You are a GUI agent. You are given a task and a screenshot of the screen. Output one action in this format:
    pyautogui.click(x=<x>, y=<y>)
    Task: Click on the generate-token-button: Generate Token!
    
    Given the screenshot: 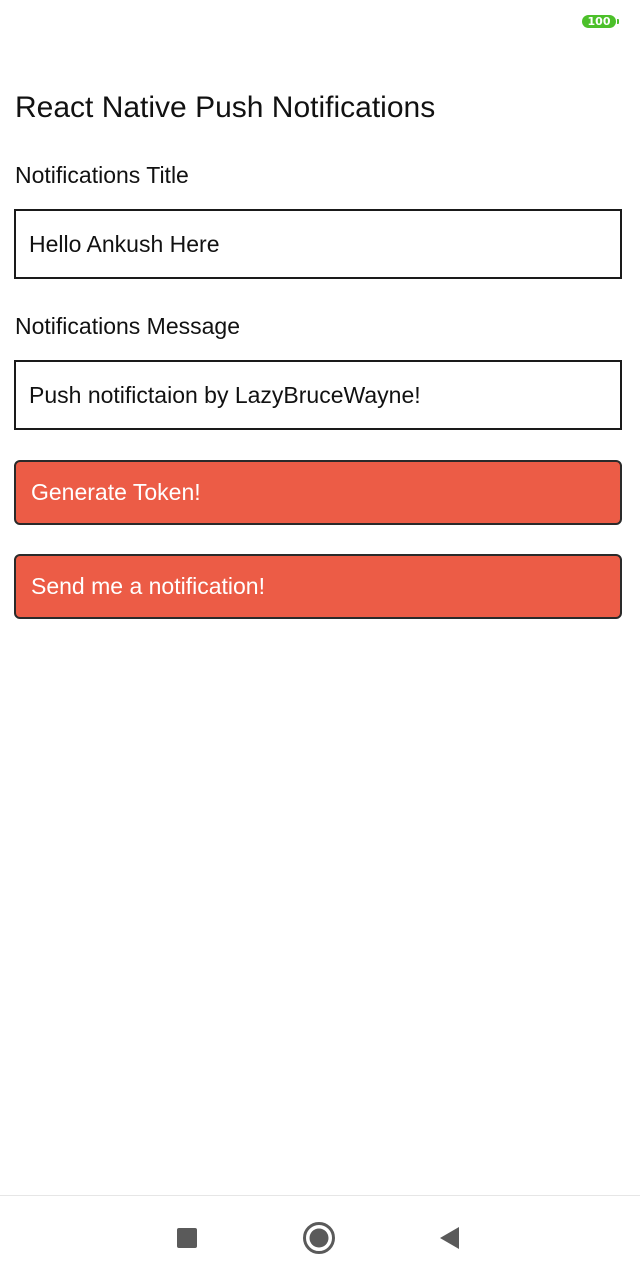 What is the action you would take?
    pyautogui.click(x=318, y=492)
    